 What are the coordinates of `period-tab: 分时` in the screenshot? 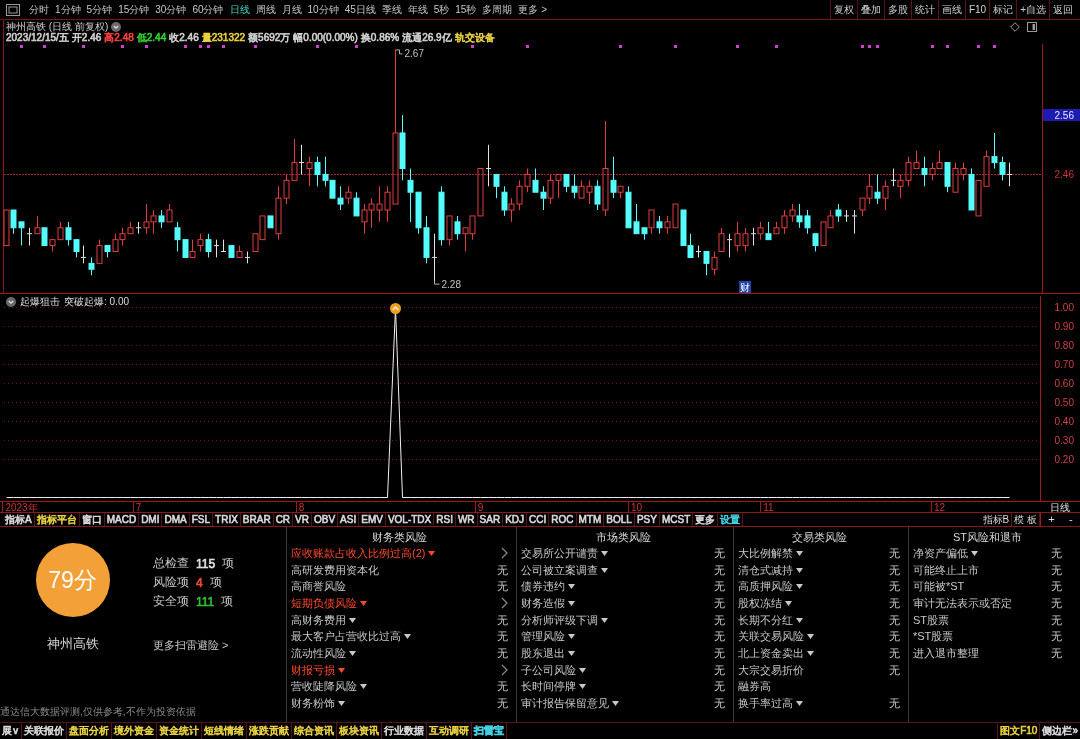 It's located at (39, 9).